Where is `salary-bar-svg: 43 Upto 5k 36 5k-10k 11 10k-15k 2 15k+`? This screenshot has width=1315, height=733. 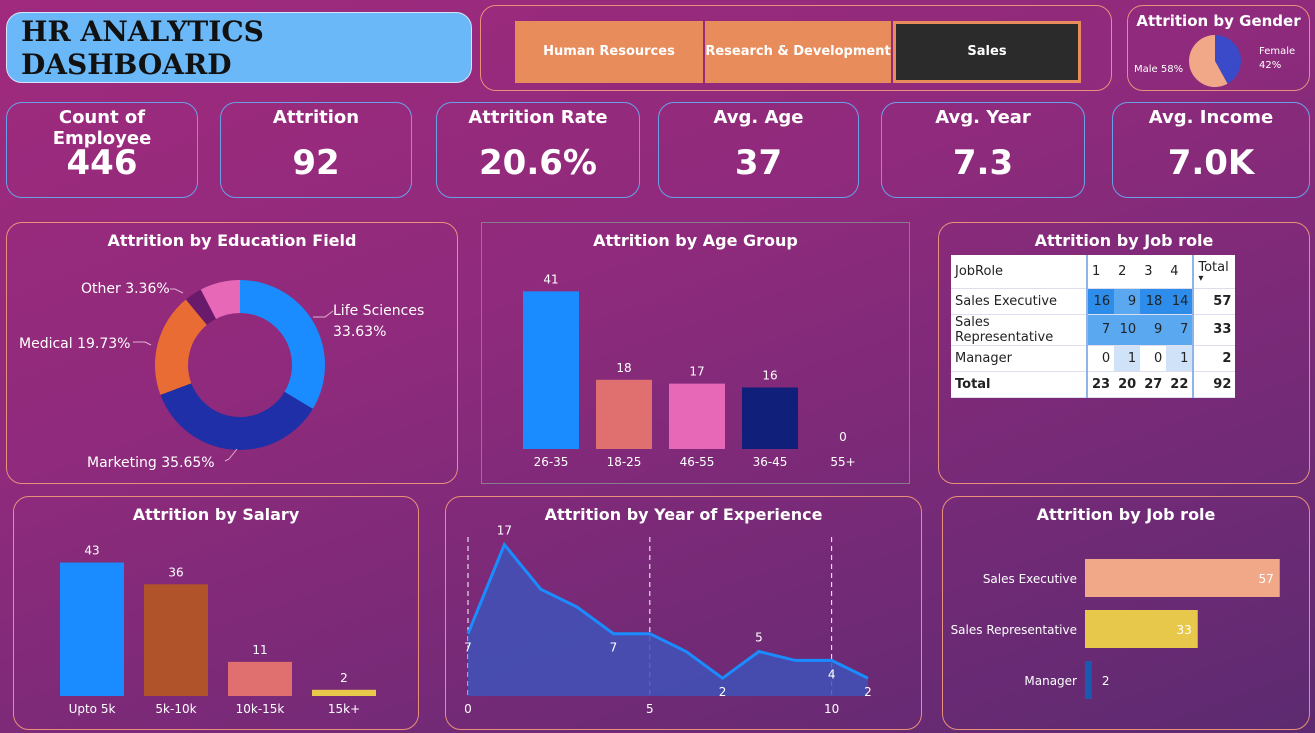
salary-bar-svg: 43 Upto 5k 36 5k-10k 11 10k-15k 2 15k+ is located at coordinates (218, 630).